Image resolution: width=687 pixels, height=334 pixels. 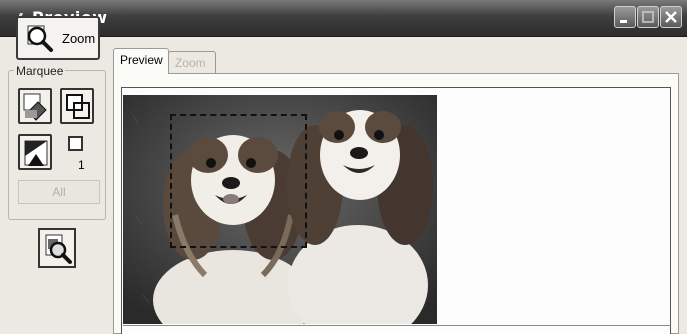 I want to click on maximize-button, so click(x=648, y=17).